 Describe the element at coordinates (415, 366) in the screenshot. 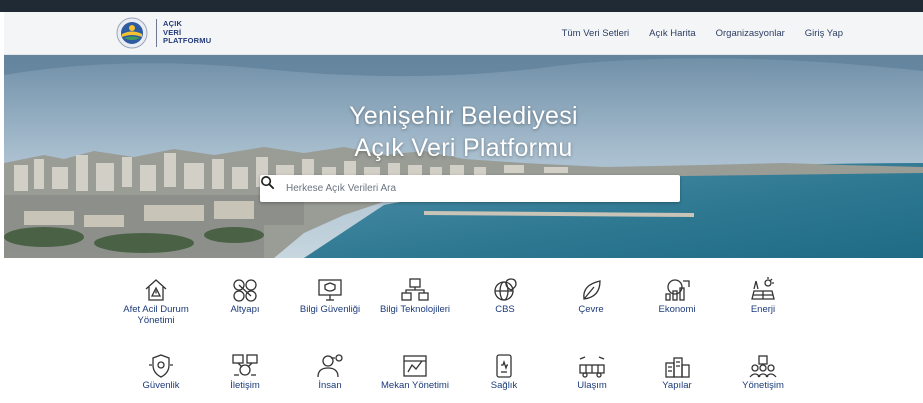

I see `space-management-icon` at that location.